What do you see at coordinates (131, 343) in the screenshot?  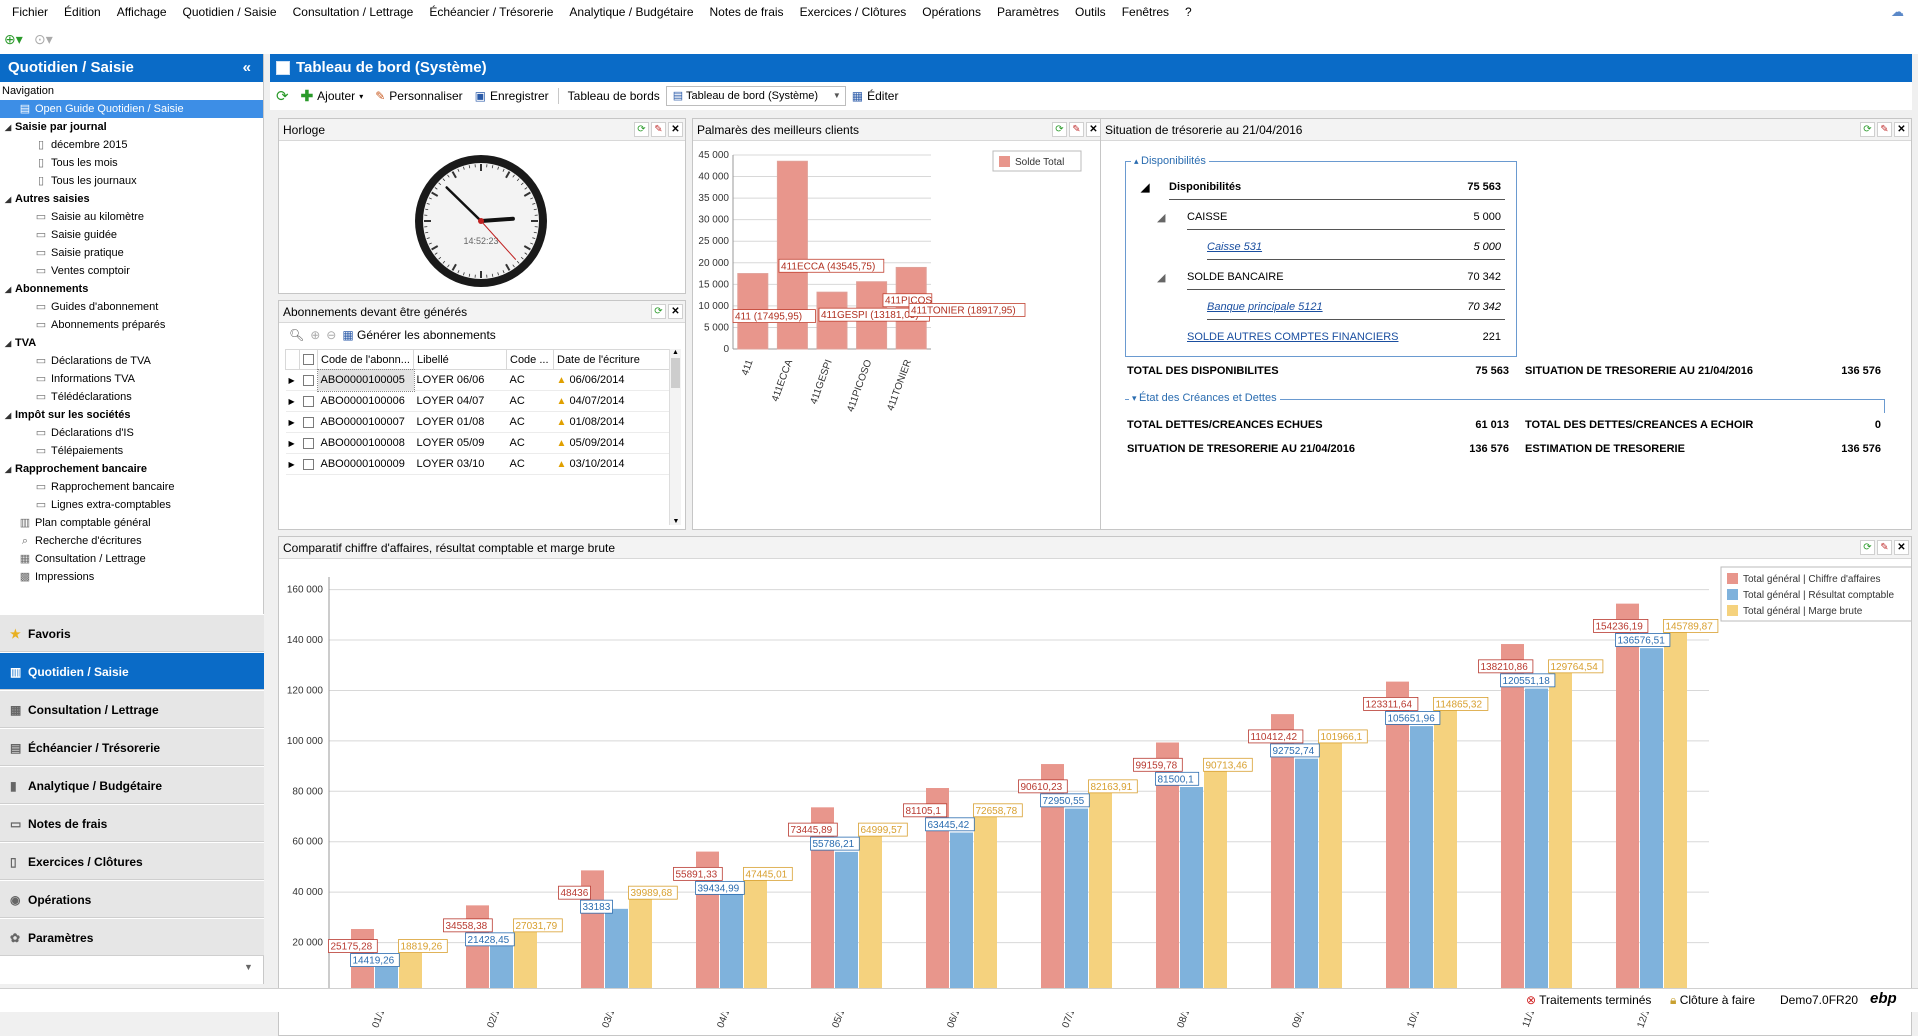 I see `tree-group: ◢TVA` at bounding box center [131, 343].